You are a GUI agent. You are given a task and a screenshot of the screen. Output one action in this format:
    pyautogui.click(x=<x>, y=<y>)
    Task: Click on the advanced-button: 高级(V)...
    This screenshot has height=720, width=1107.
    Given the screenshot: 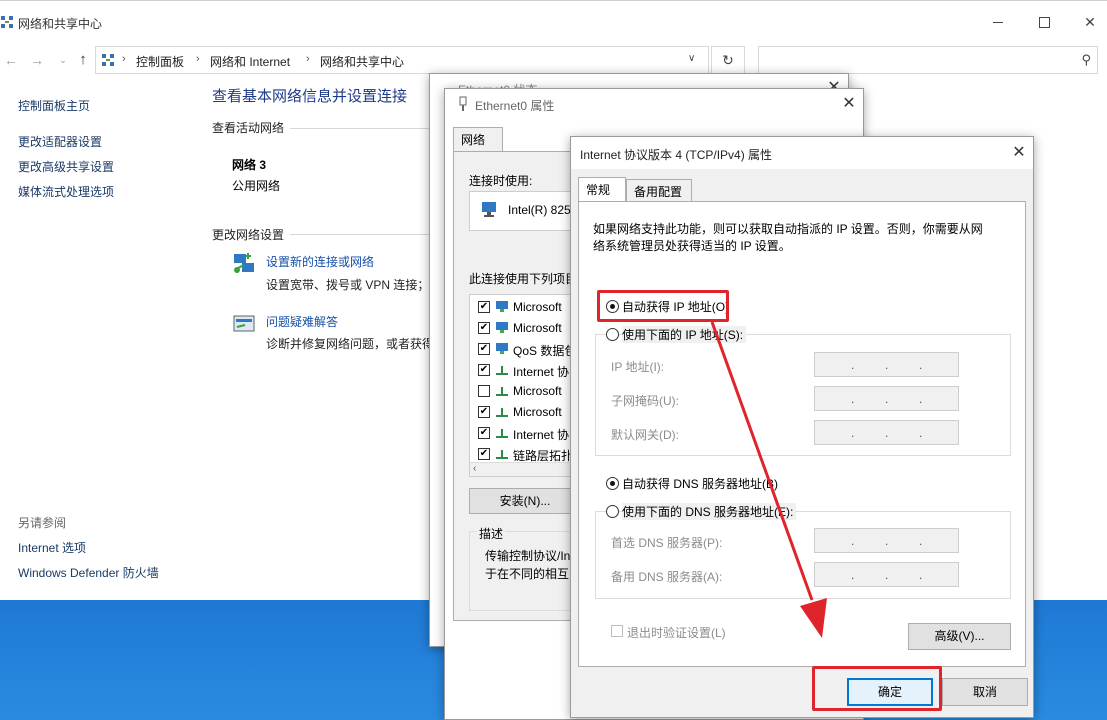 What is the action you would take?
    pyautogui.click(x=959, y=636)
    